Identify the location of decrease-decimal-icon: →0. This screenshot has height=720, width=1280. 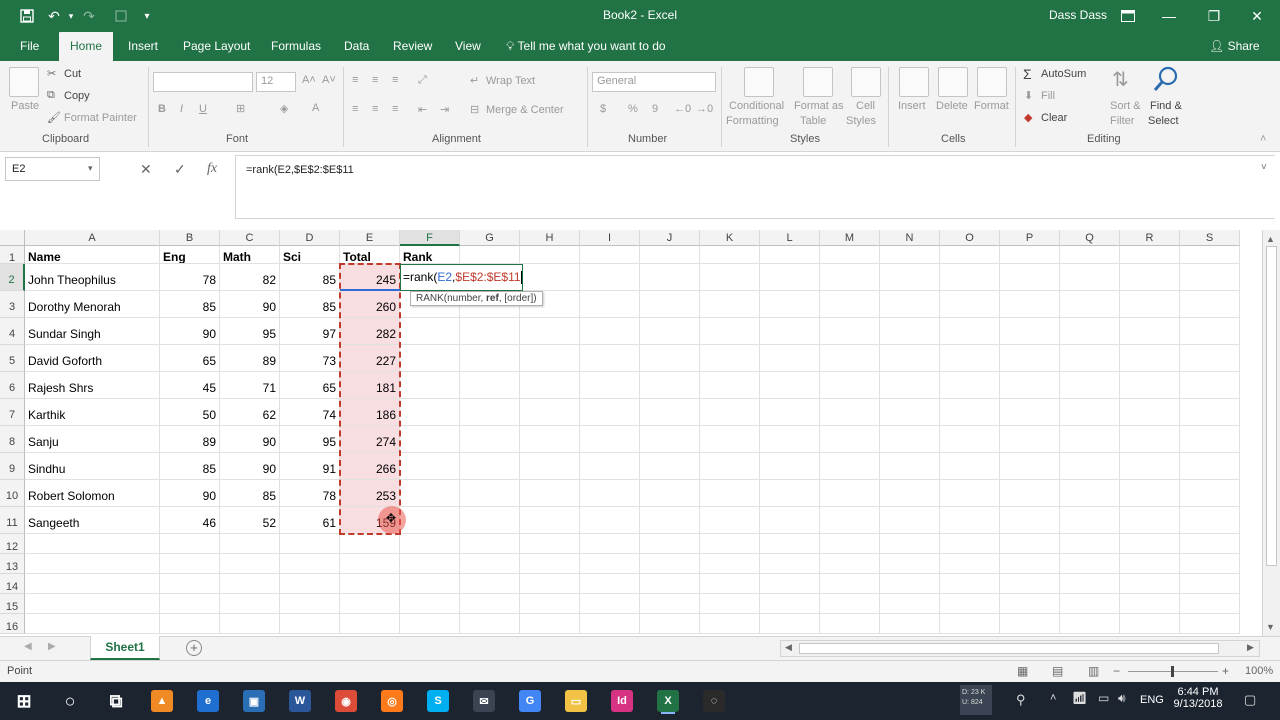
(704, 109).